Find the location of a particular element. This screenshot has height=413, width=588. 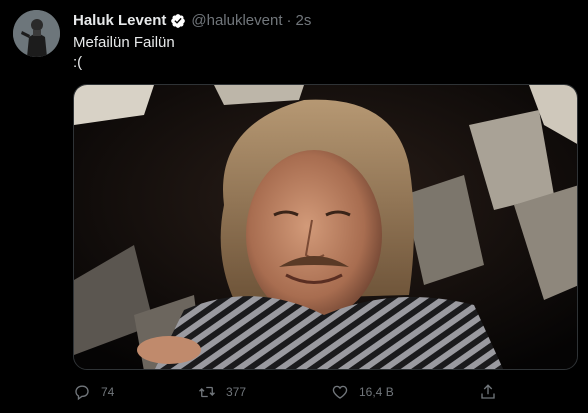

reply-button: 74 is located at coordinates (93, 392).